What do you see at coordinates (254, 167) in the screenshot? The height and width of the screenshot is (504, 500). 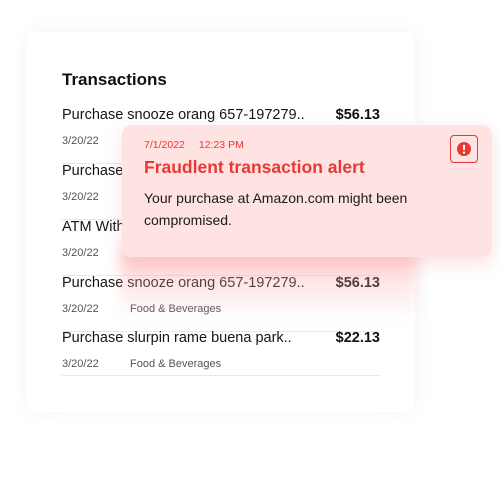 I see `alert-heading: Fraudlent transaction alert` at bounding box center [254, 167].